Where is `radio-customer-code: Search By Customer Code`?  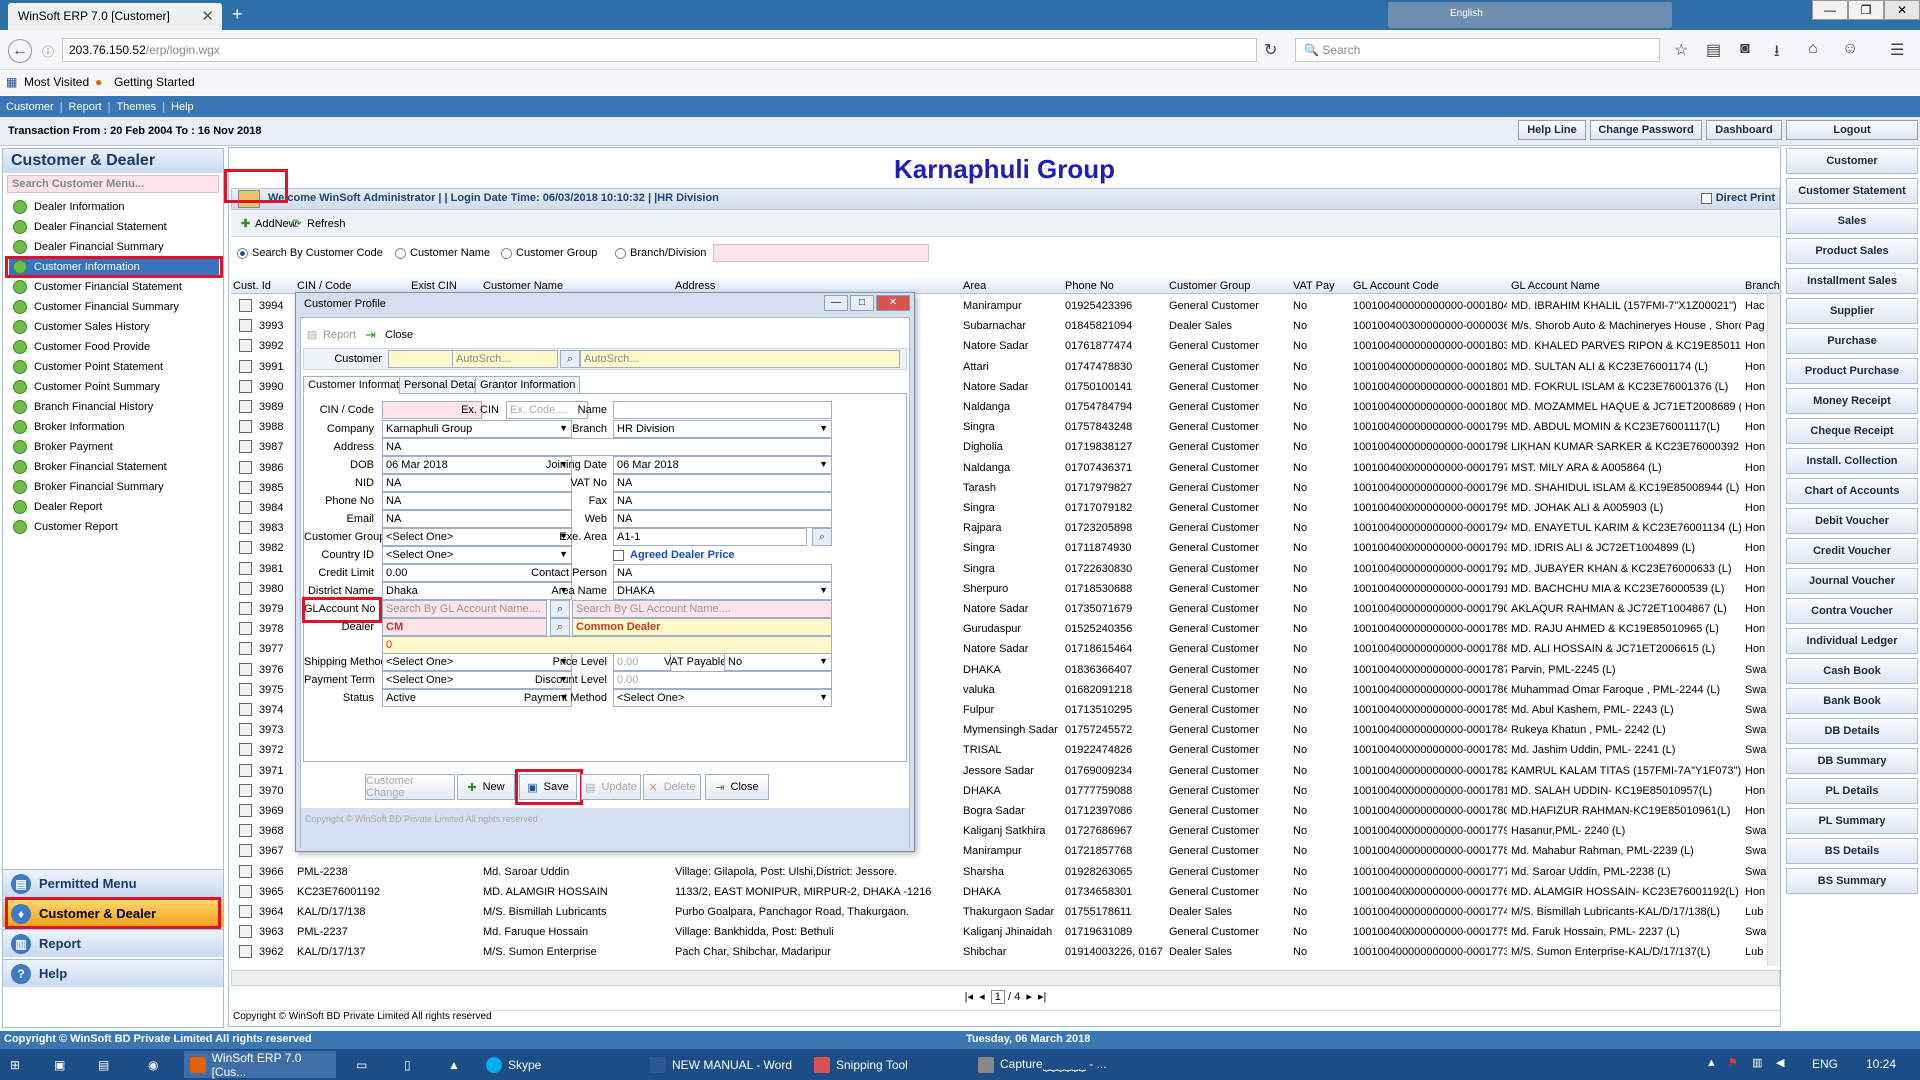
radio-customer-code: Search By Customer Code is located at coordinates (310, 253).